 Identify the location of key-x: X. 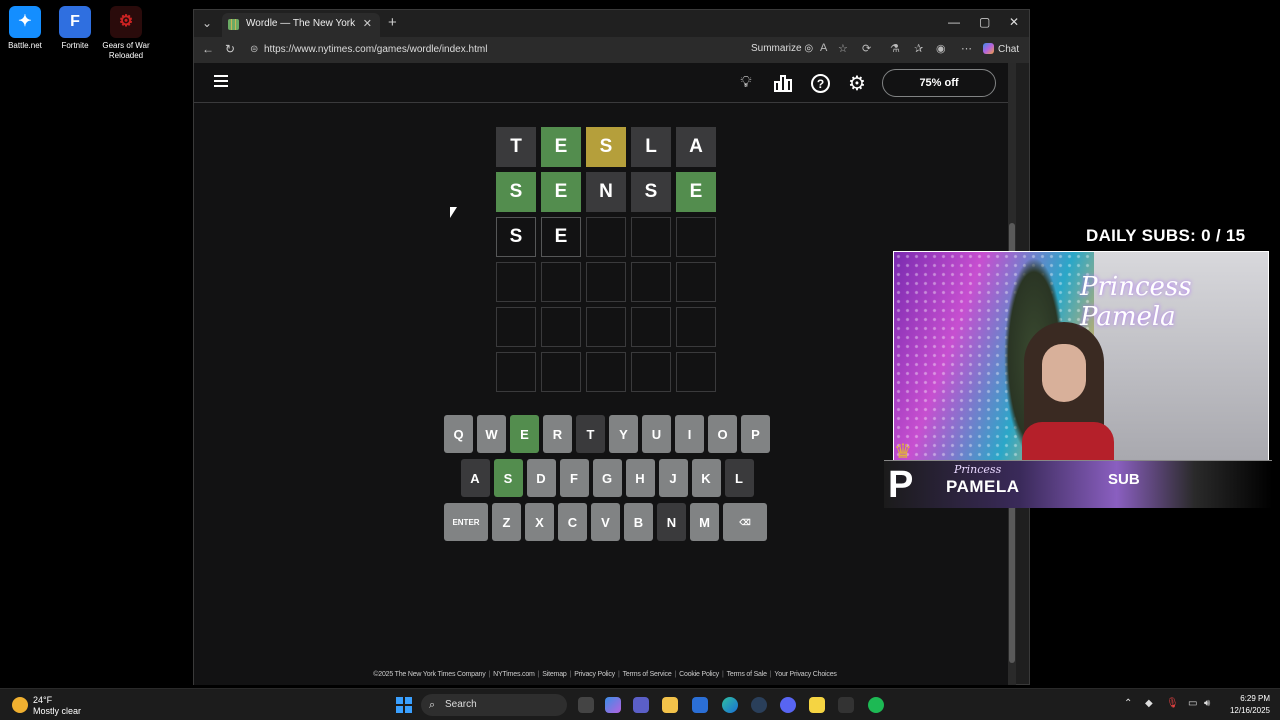
(539, 522).